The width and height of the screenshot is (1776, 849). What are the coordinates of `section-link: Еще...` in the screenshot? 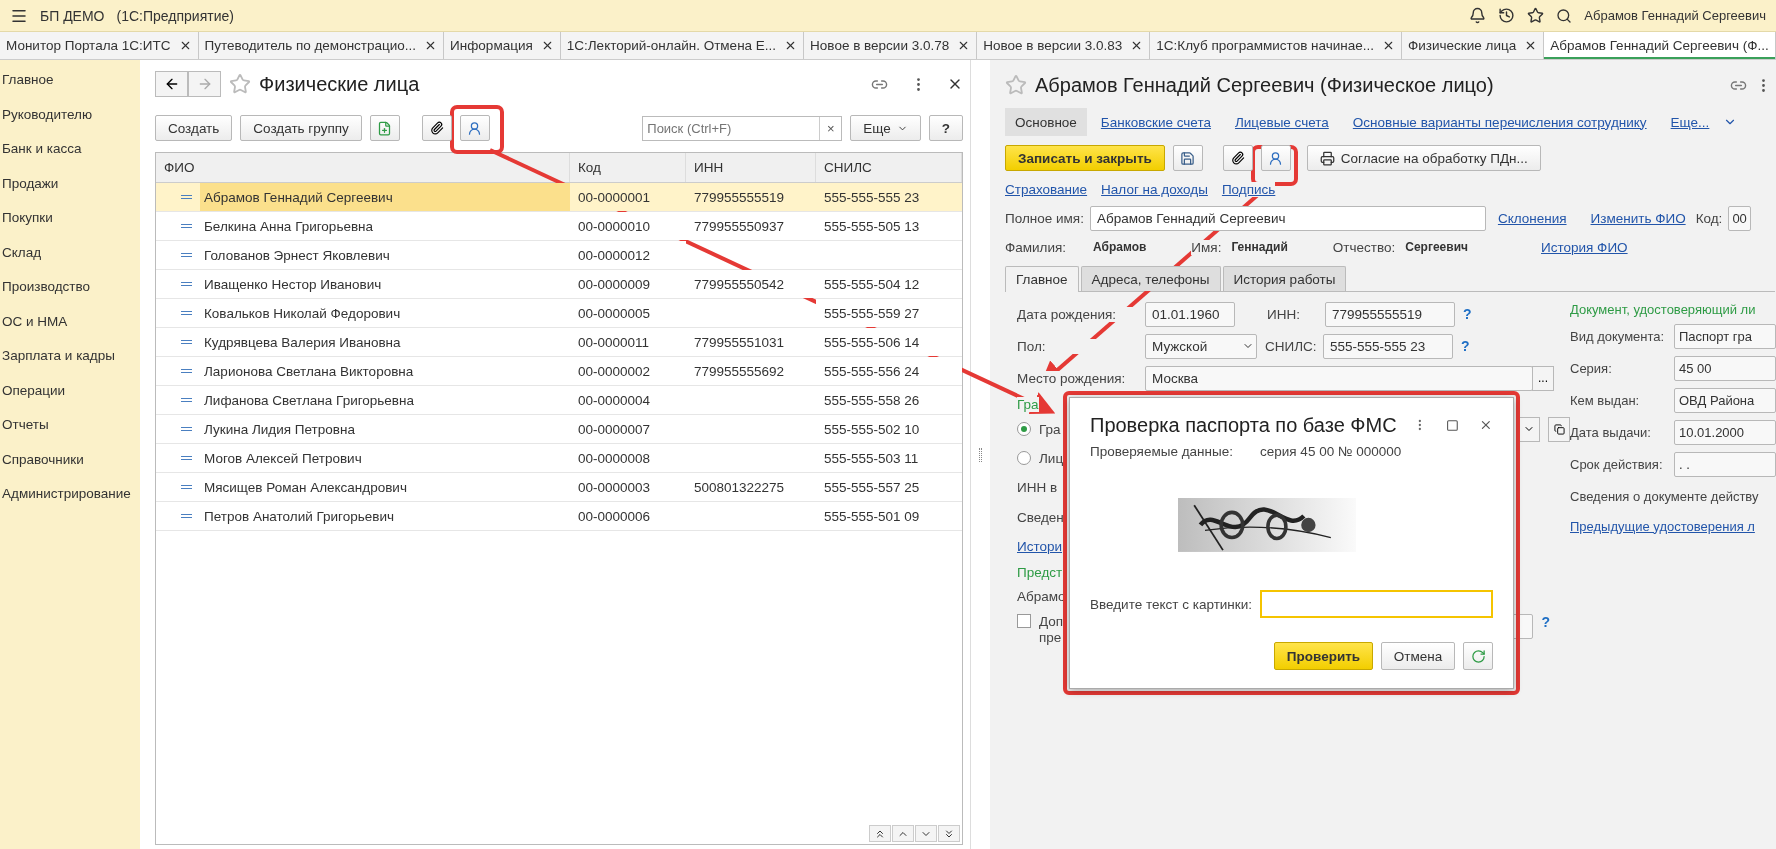 It's located at (1690, 122).